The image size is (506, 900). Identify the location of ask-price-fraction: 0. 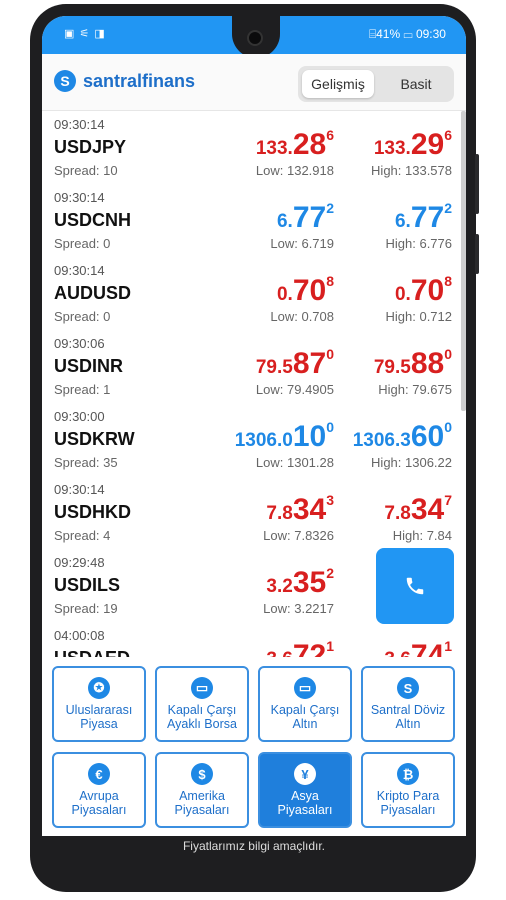
(448, 354).